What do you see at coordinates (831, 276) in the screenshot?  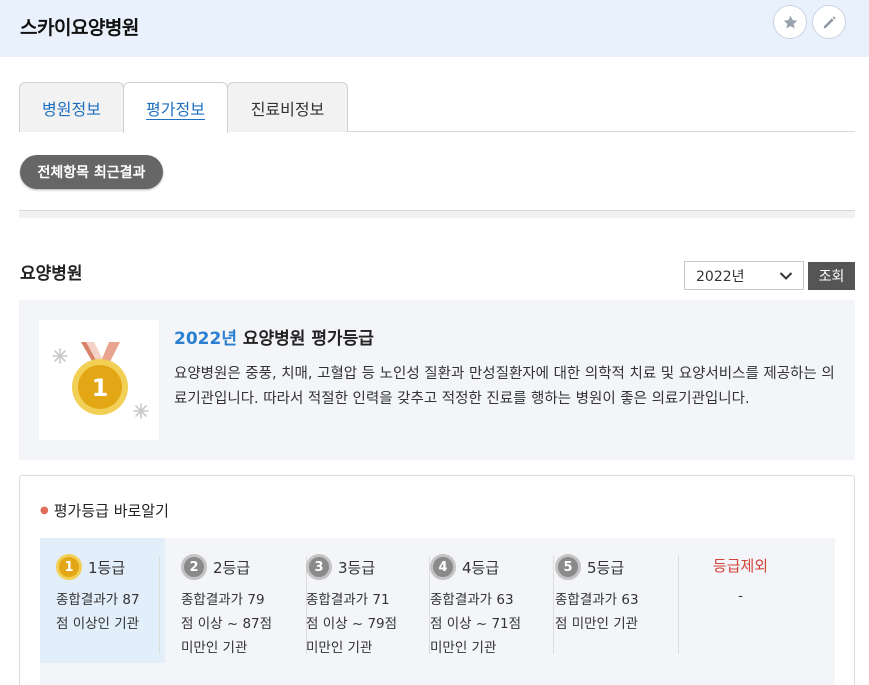 I see `query-button: 조회` at bounding box center [831, 276].